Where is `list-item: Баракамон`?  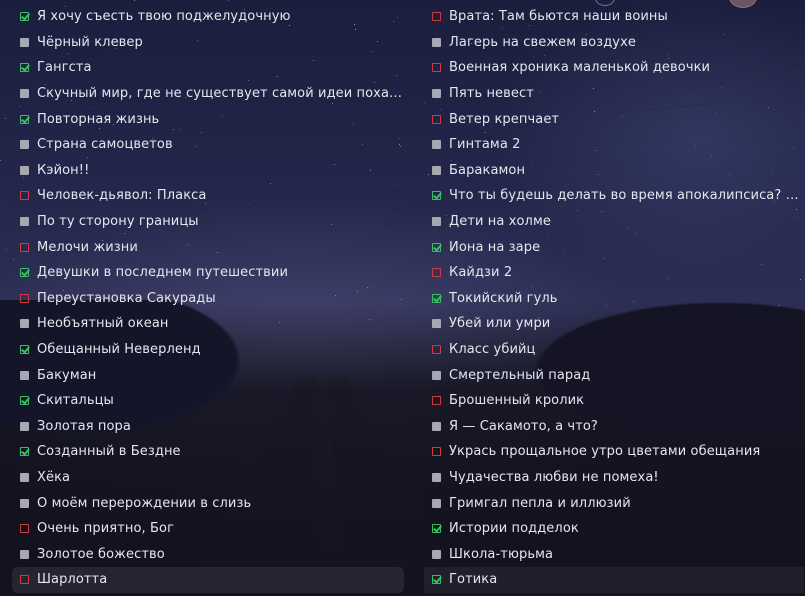
list-item: Баракамон is located at coordinates (614, 171).